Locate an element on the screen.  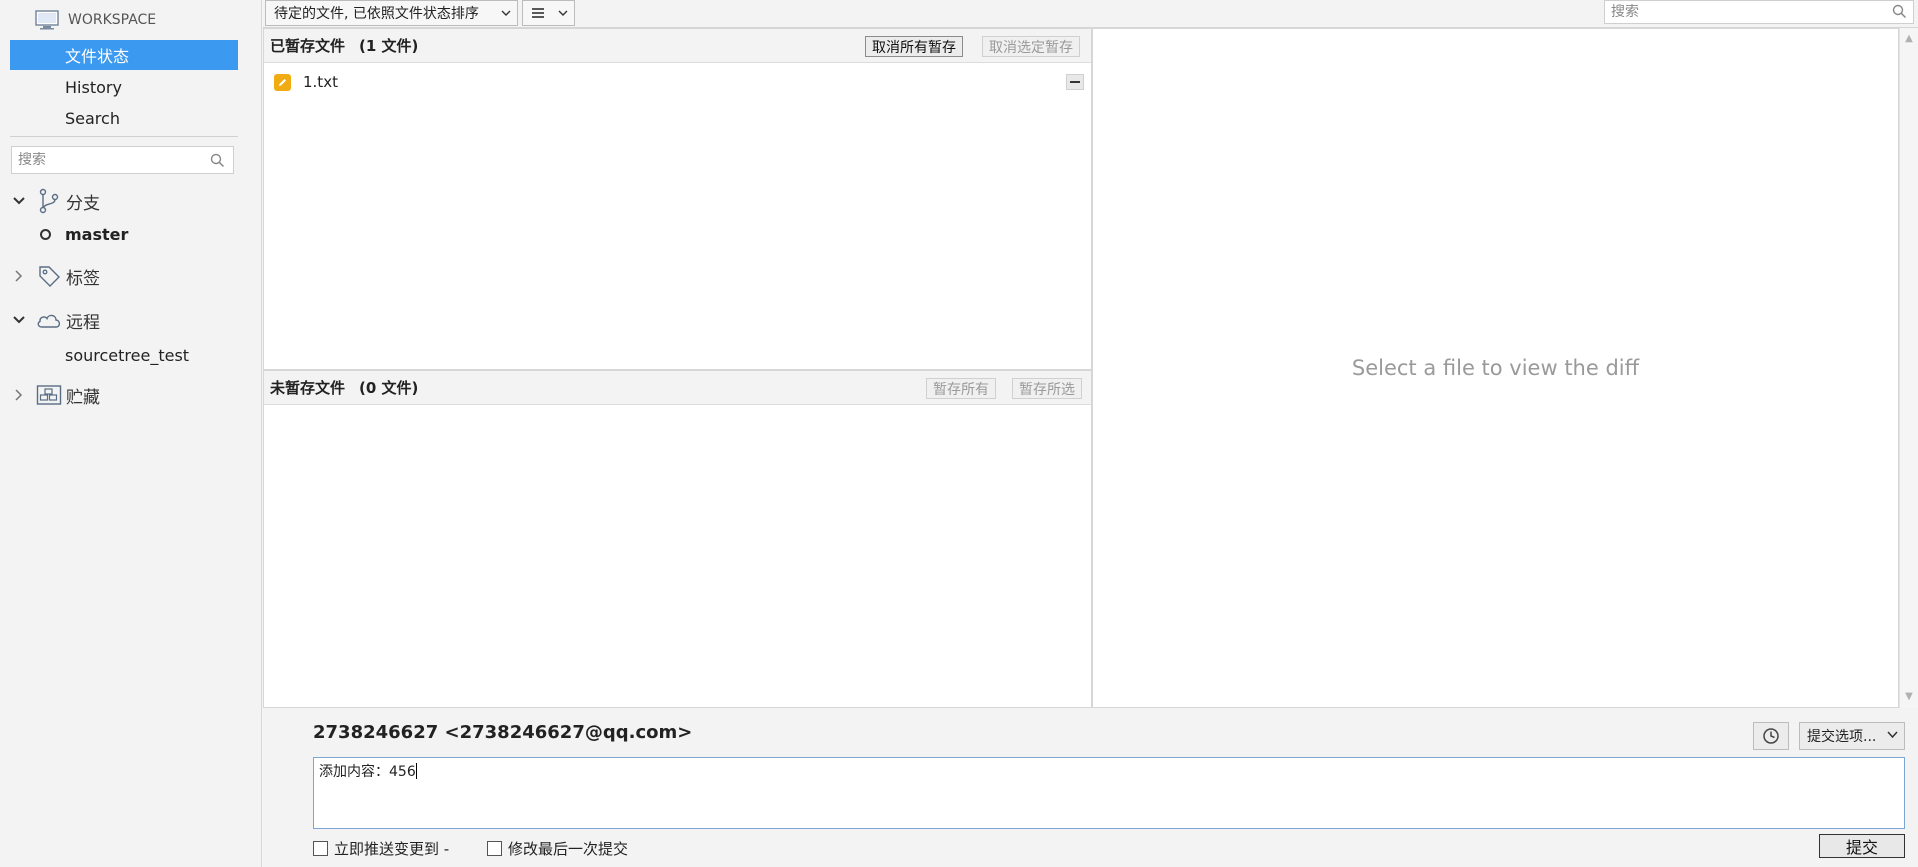
push-immediately-checkbox: 立即推送变更到 - is located at coordinates (381, 848).